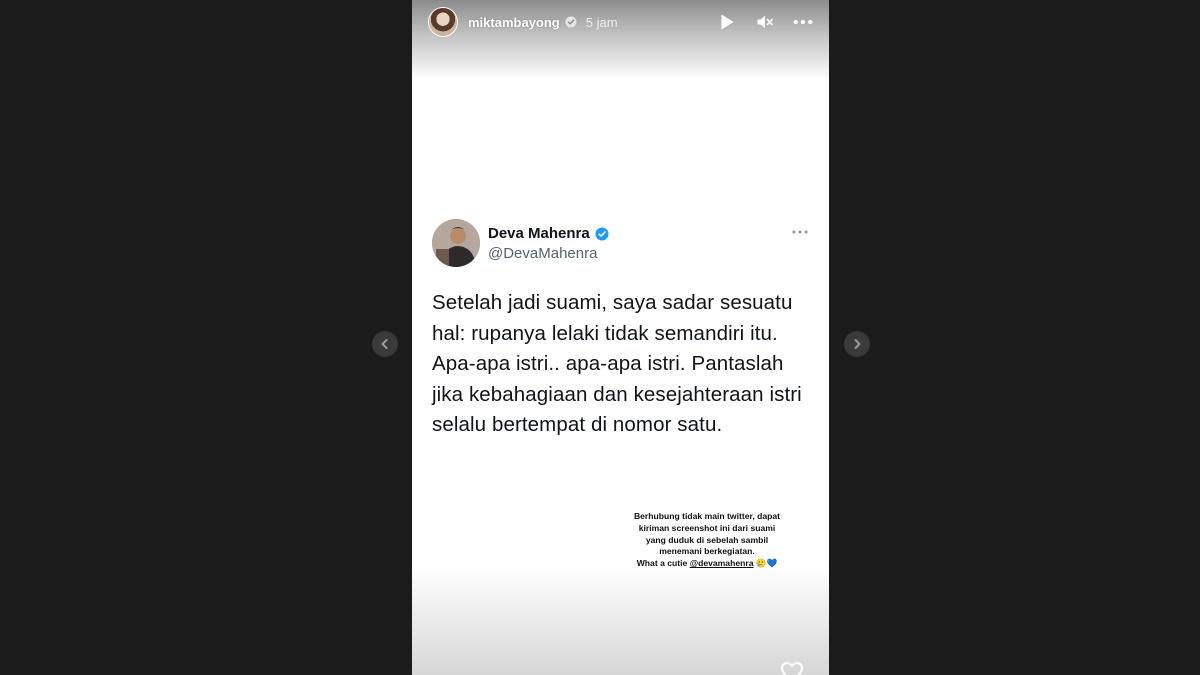 This screenshot has width=1200, height=675. I want to click on more-icon, so click(803, 22).